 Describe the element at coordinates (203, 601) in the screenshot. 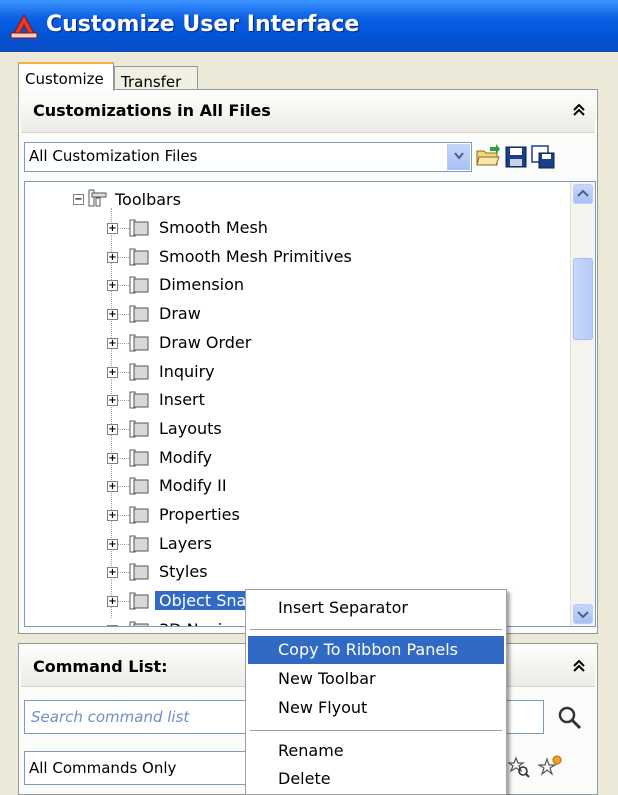

I see `tree-item-label: Object Sna` at that location.